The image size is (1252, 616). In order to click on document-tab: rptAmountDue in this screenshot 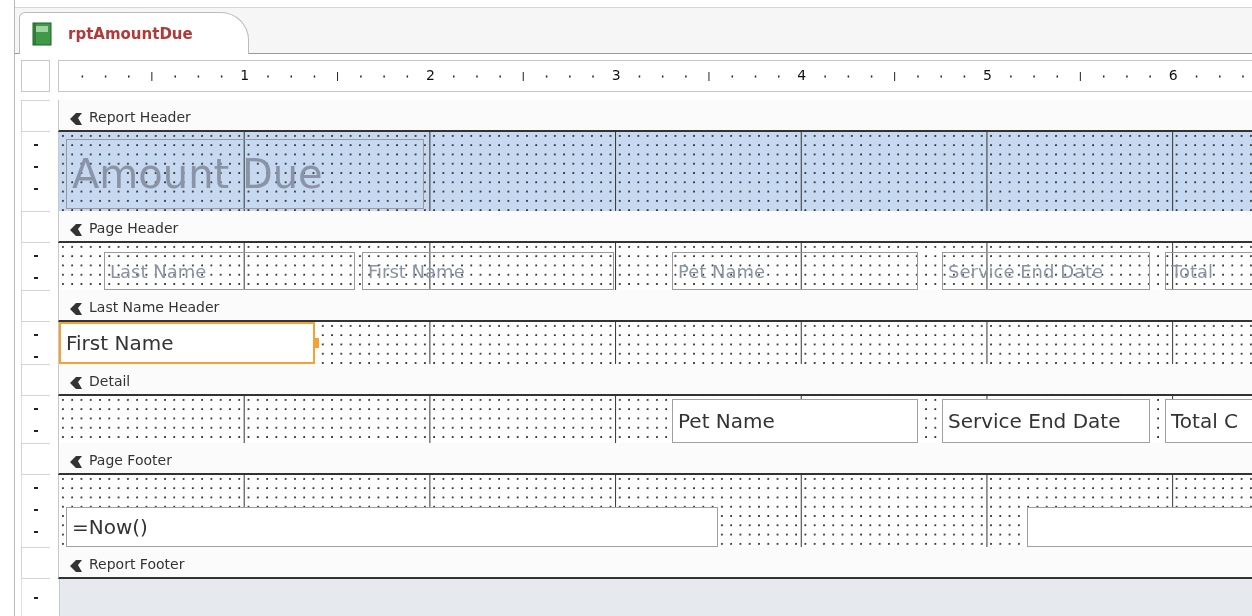, I will do `click(134, 33)`.